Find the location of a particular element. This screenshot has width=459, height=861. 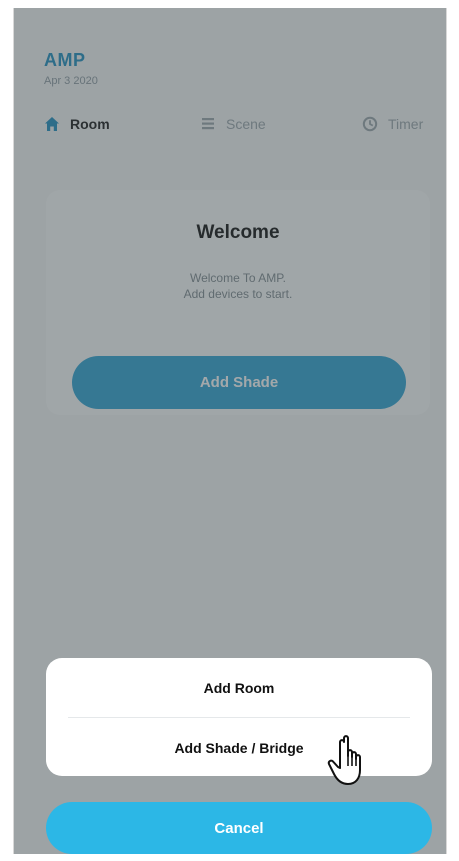

add-room-option: Add Room is located at coordinates (239, 687).